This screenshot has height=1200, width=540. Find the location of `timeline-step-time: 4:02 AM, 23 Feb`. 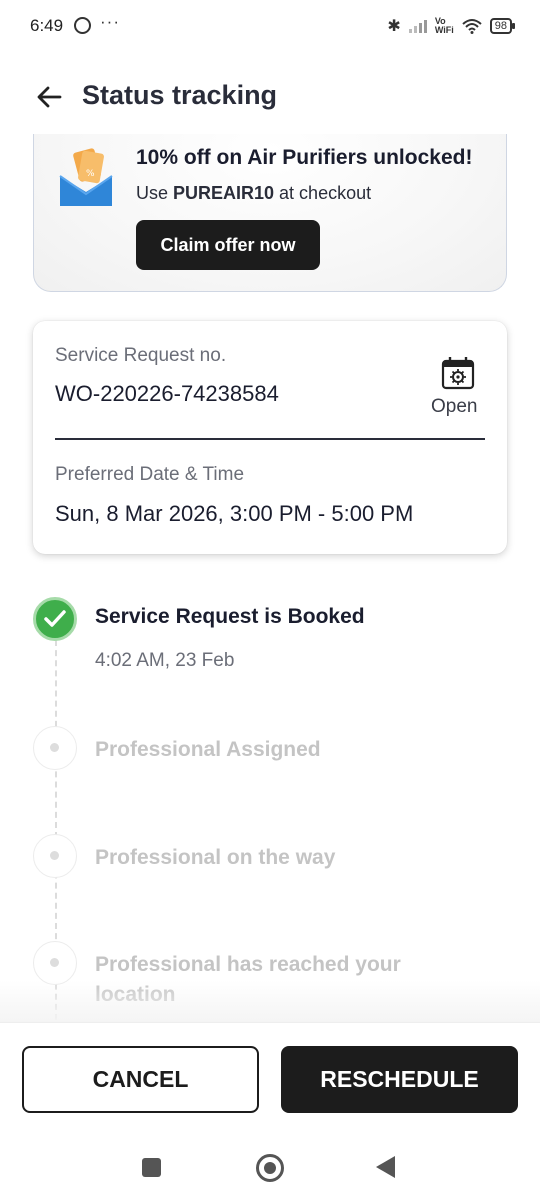

timeline-step-time: 4:02 AM, 23 Feb is located at coordinates (165, 660).